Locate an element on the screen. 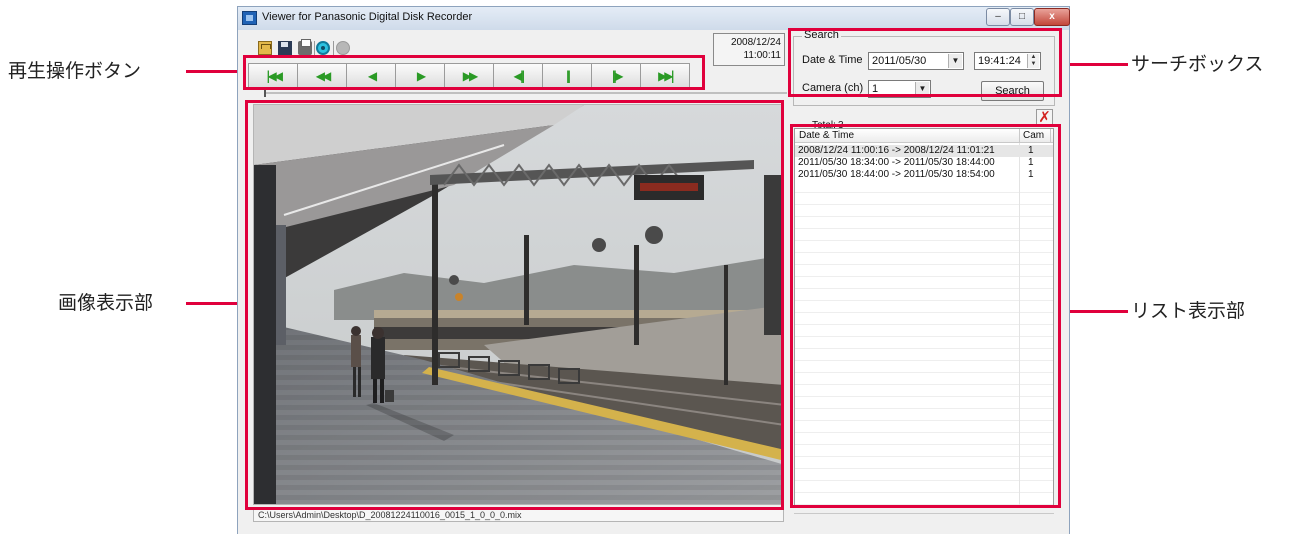  maximize-button: □ is located at coordinates (1022, 17).